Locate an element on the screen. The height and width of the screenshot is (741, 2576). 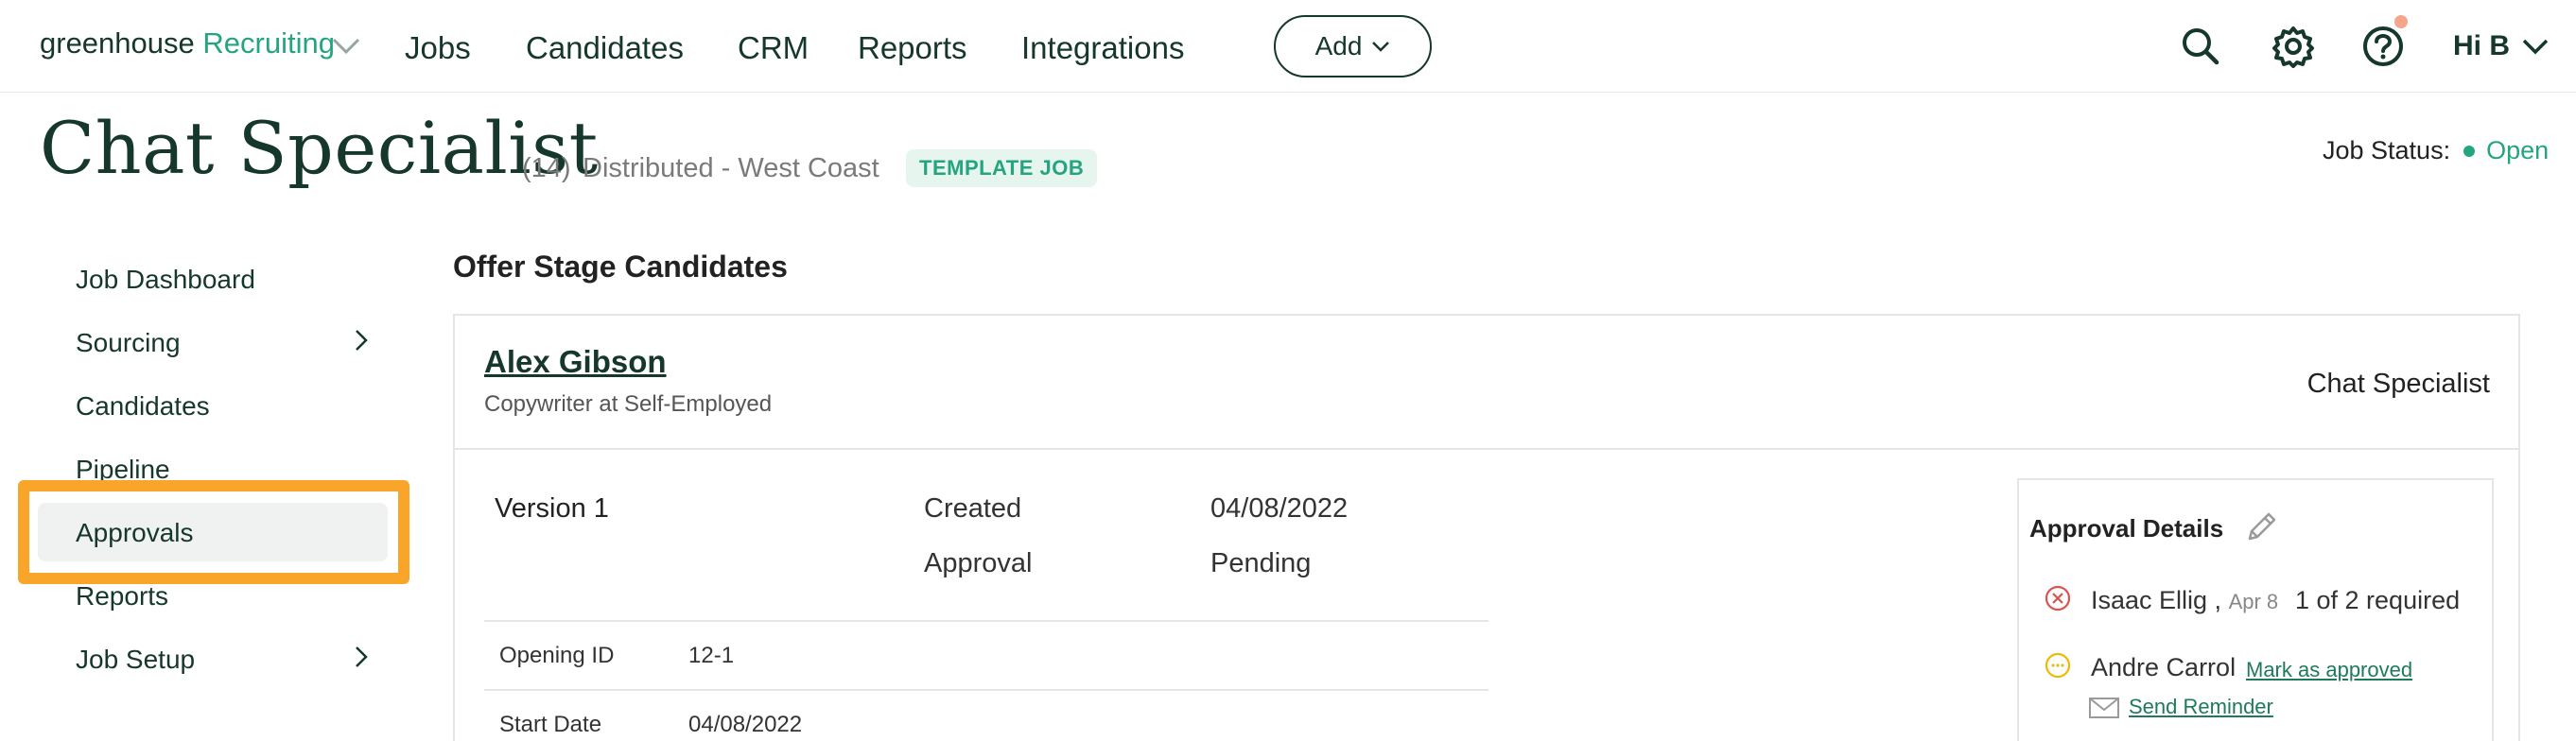
rejected-icon is located at coordinates (2058, 598).